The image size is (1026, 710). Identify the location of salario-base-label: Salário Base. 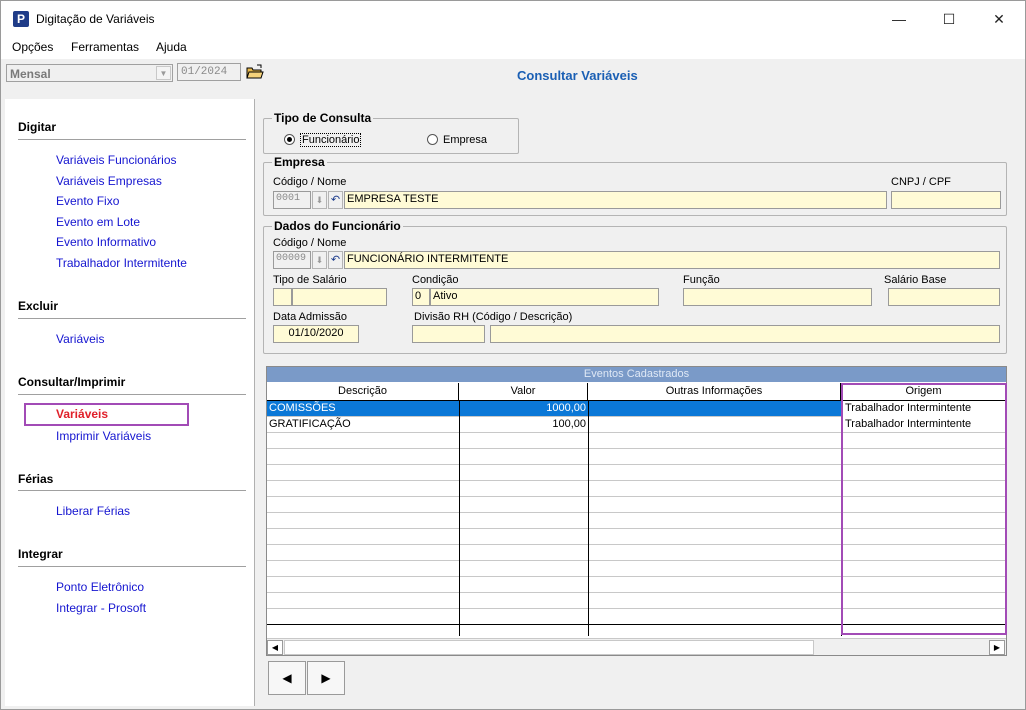
(915, 280).